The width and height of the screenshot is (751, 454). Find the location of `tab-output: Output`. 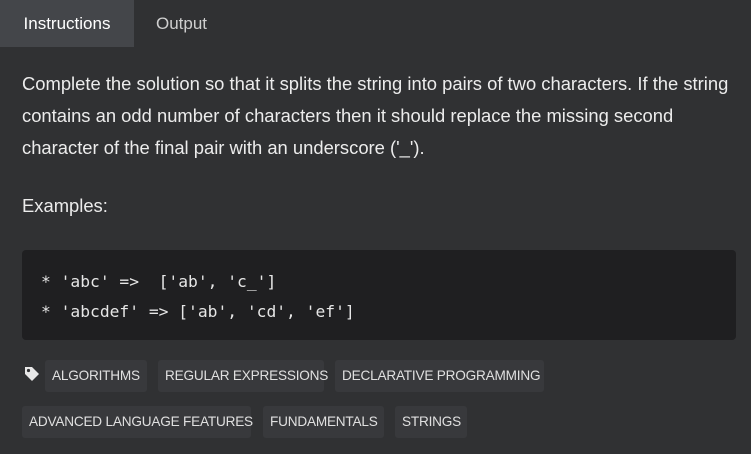

tab-output: Output is located at coordinates (181, 23).